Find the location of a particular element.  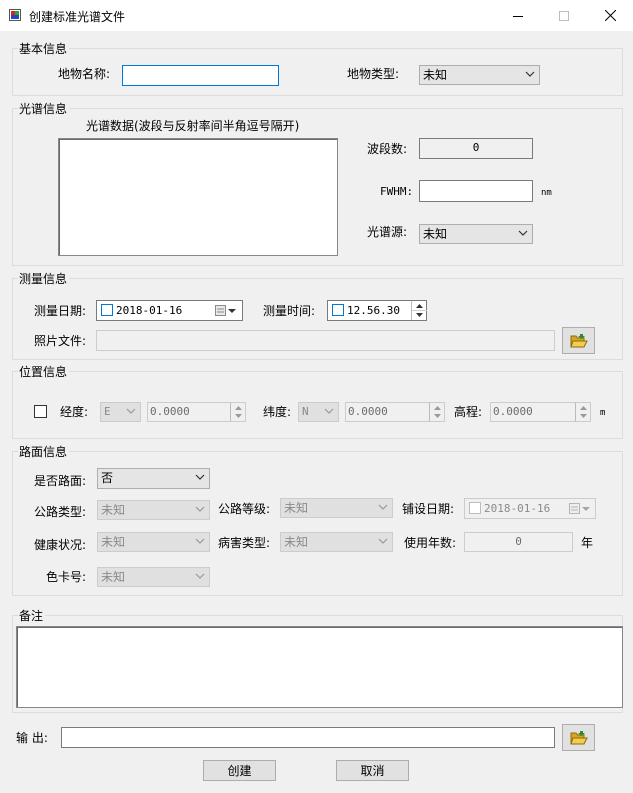

app-icon is located at coordinates (15, 15).